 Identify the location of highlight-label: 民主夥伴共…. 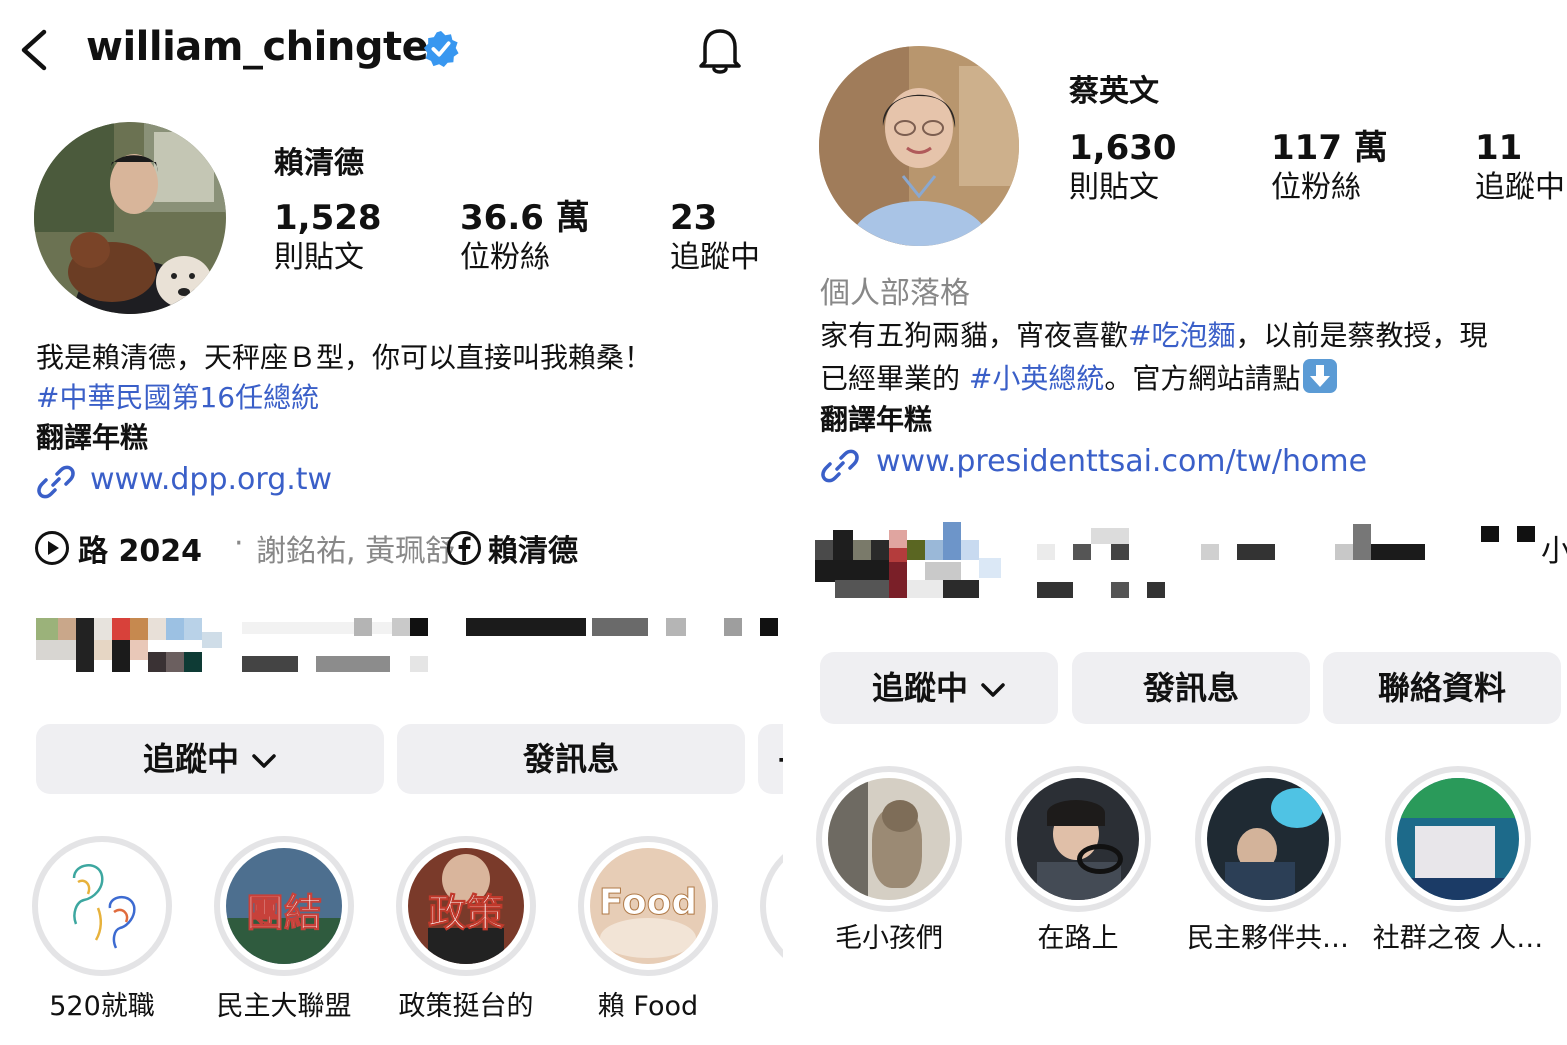
(1268, 938).